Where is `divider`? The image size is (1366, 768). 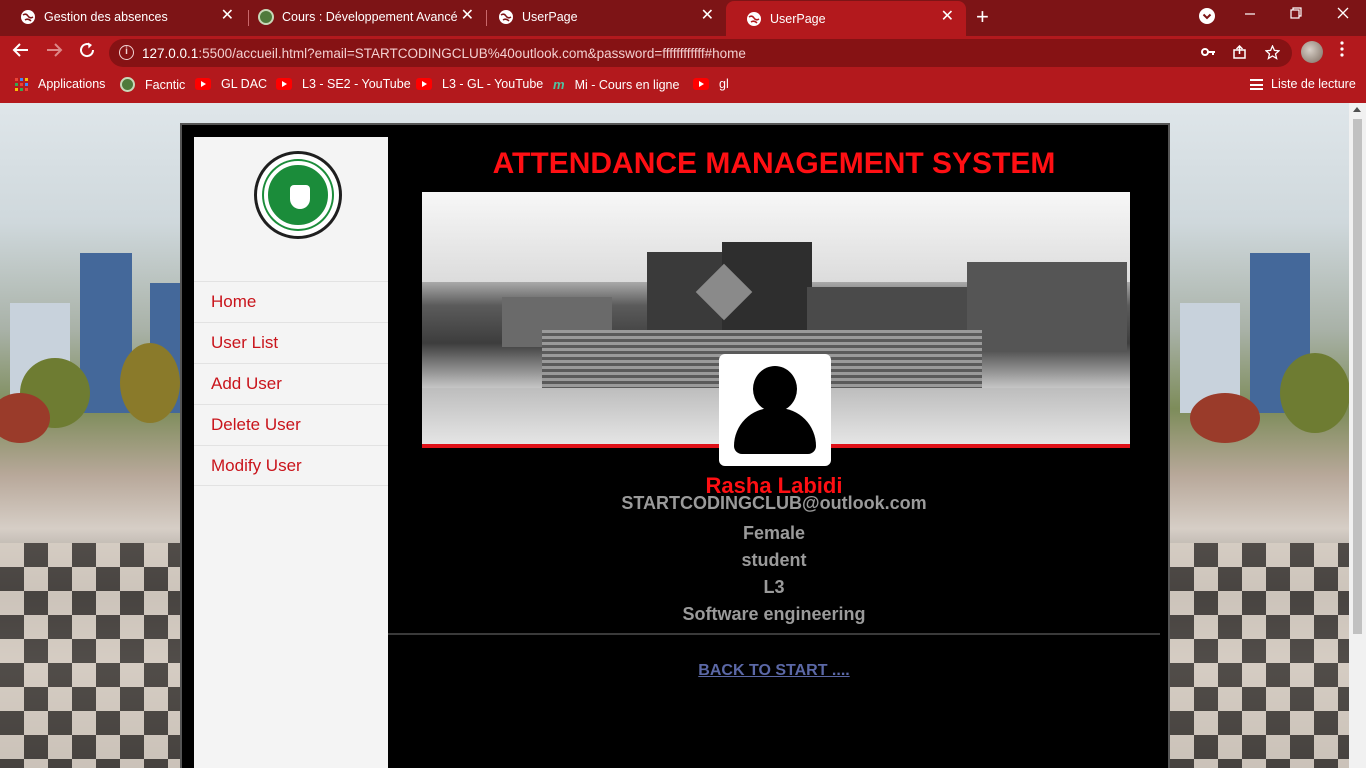
divider is located at coordinates (774, 634).